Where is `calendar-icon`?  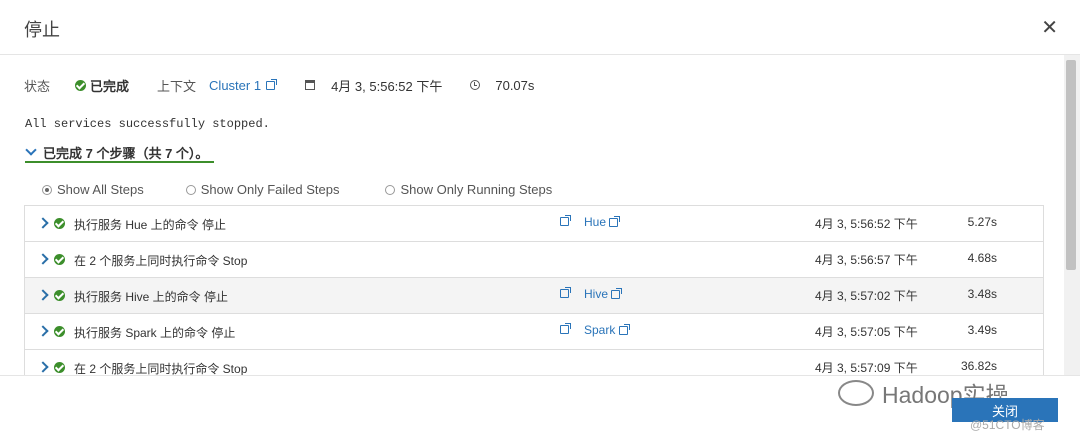
calendar-icon is located at coordinates (310, 85).